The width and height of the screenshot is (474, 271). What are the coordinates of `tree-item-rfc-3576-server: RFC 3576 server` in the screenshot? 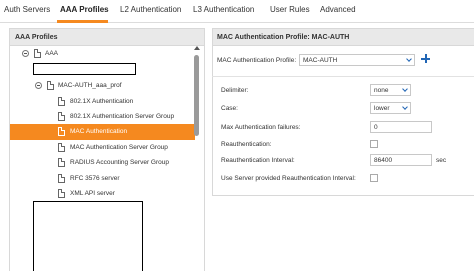 It's located at (102, 179).